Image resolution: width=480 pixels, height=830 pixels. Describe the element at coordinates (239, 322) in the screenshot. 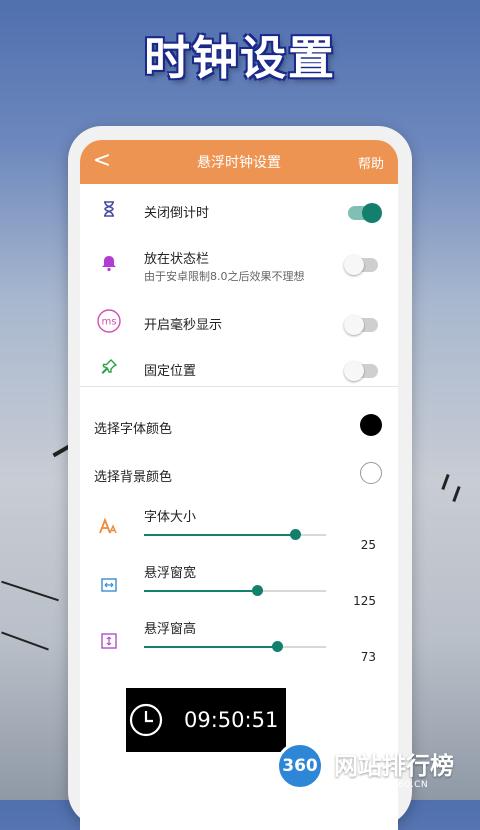

I see `setting-row-milliseconds: ms 开启毫秒显示` at that location.